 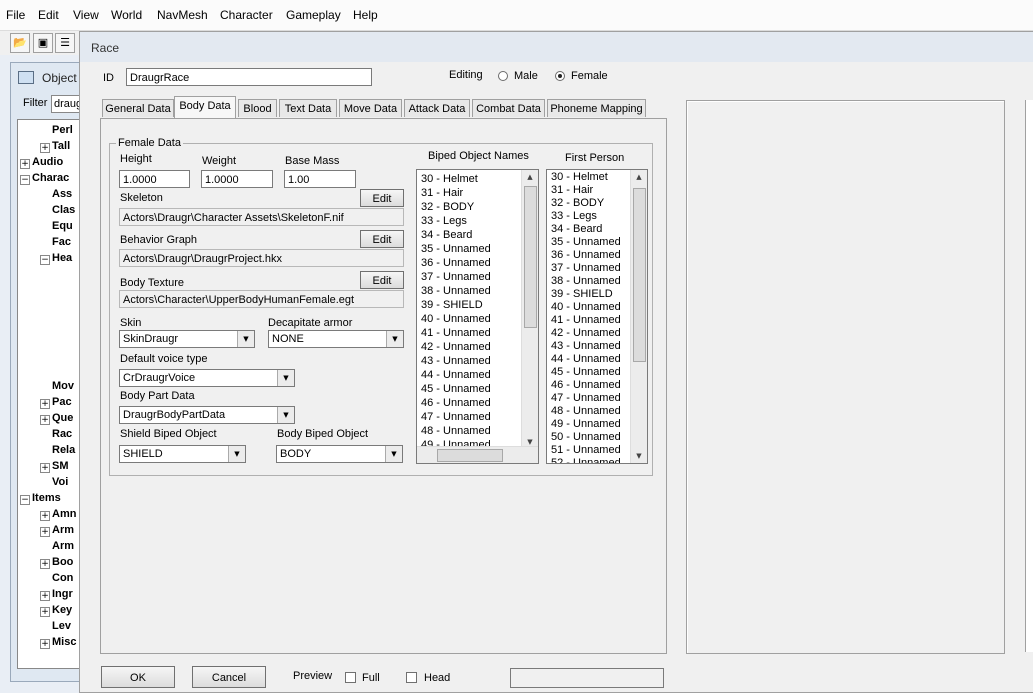 I want to click on scroll-down-icon: ▼, so click(x=639, y=456).